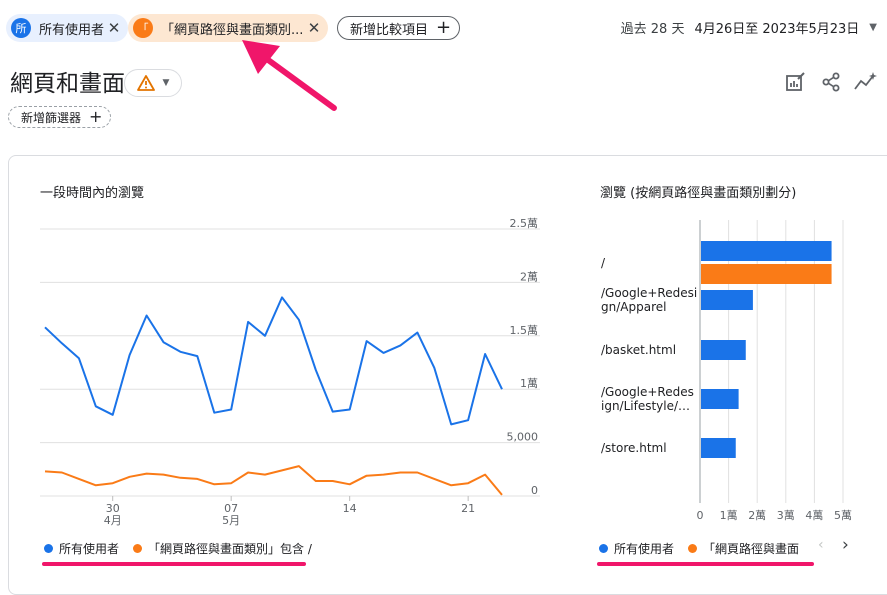 This screenshot has width=887, height=595. I want to click on x-tick-label: 5萬, so click(843, 515).